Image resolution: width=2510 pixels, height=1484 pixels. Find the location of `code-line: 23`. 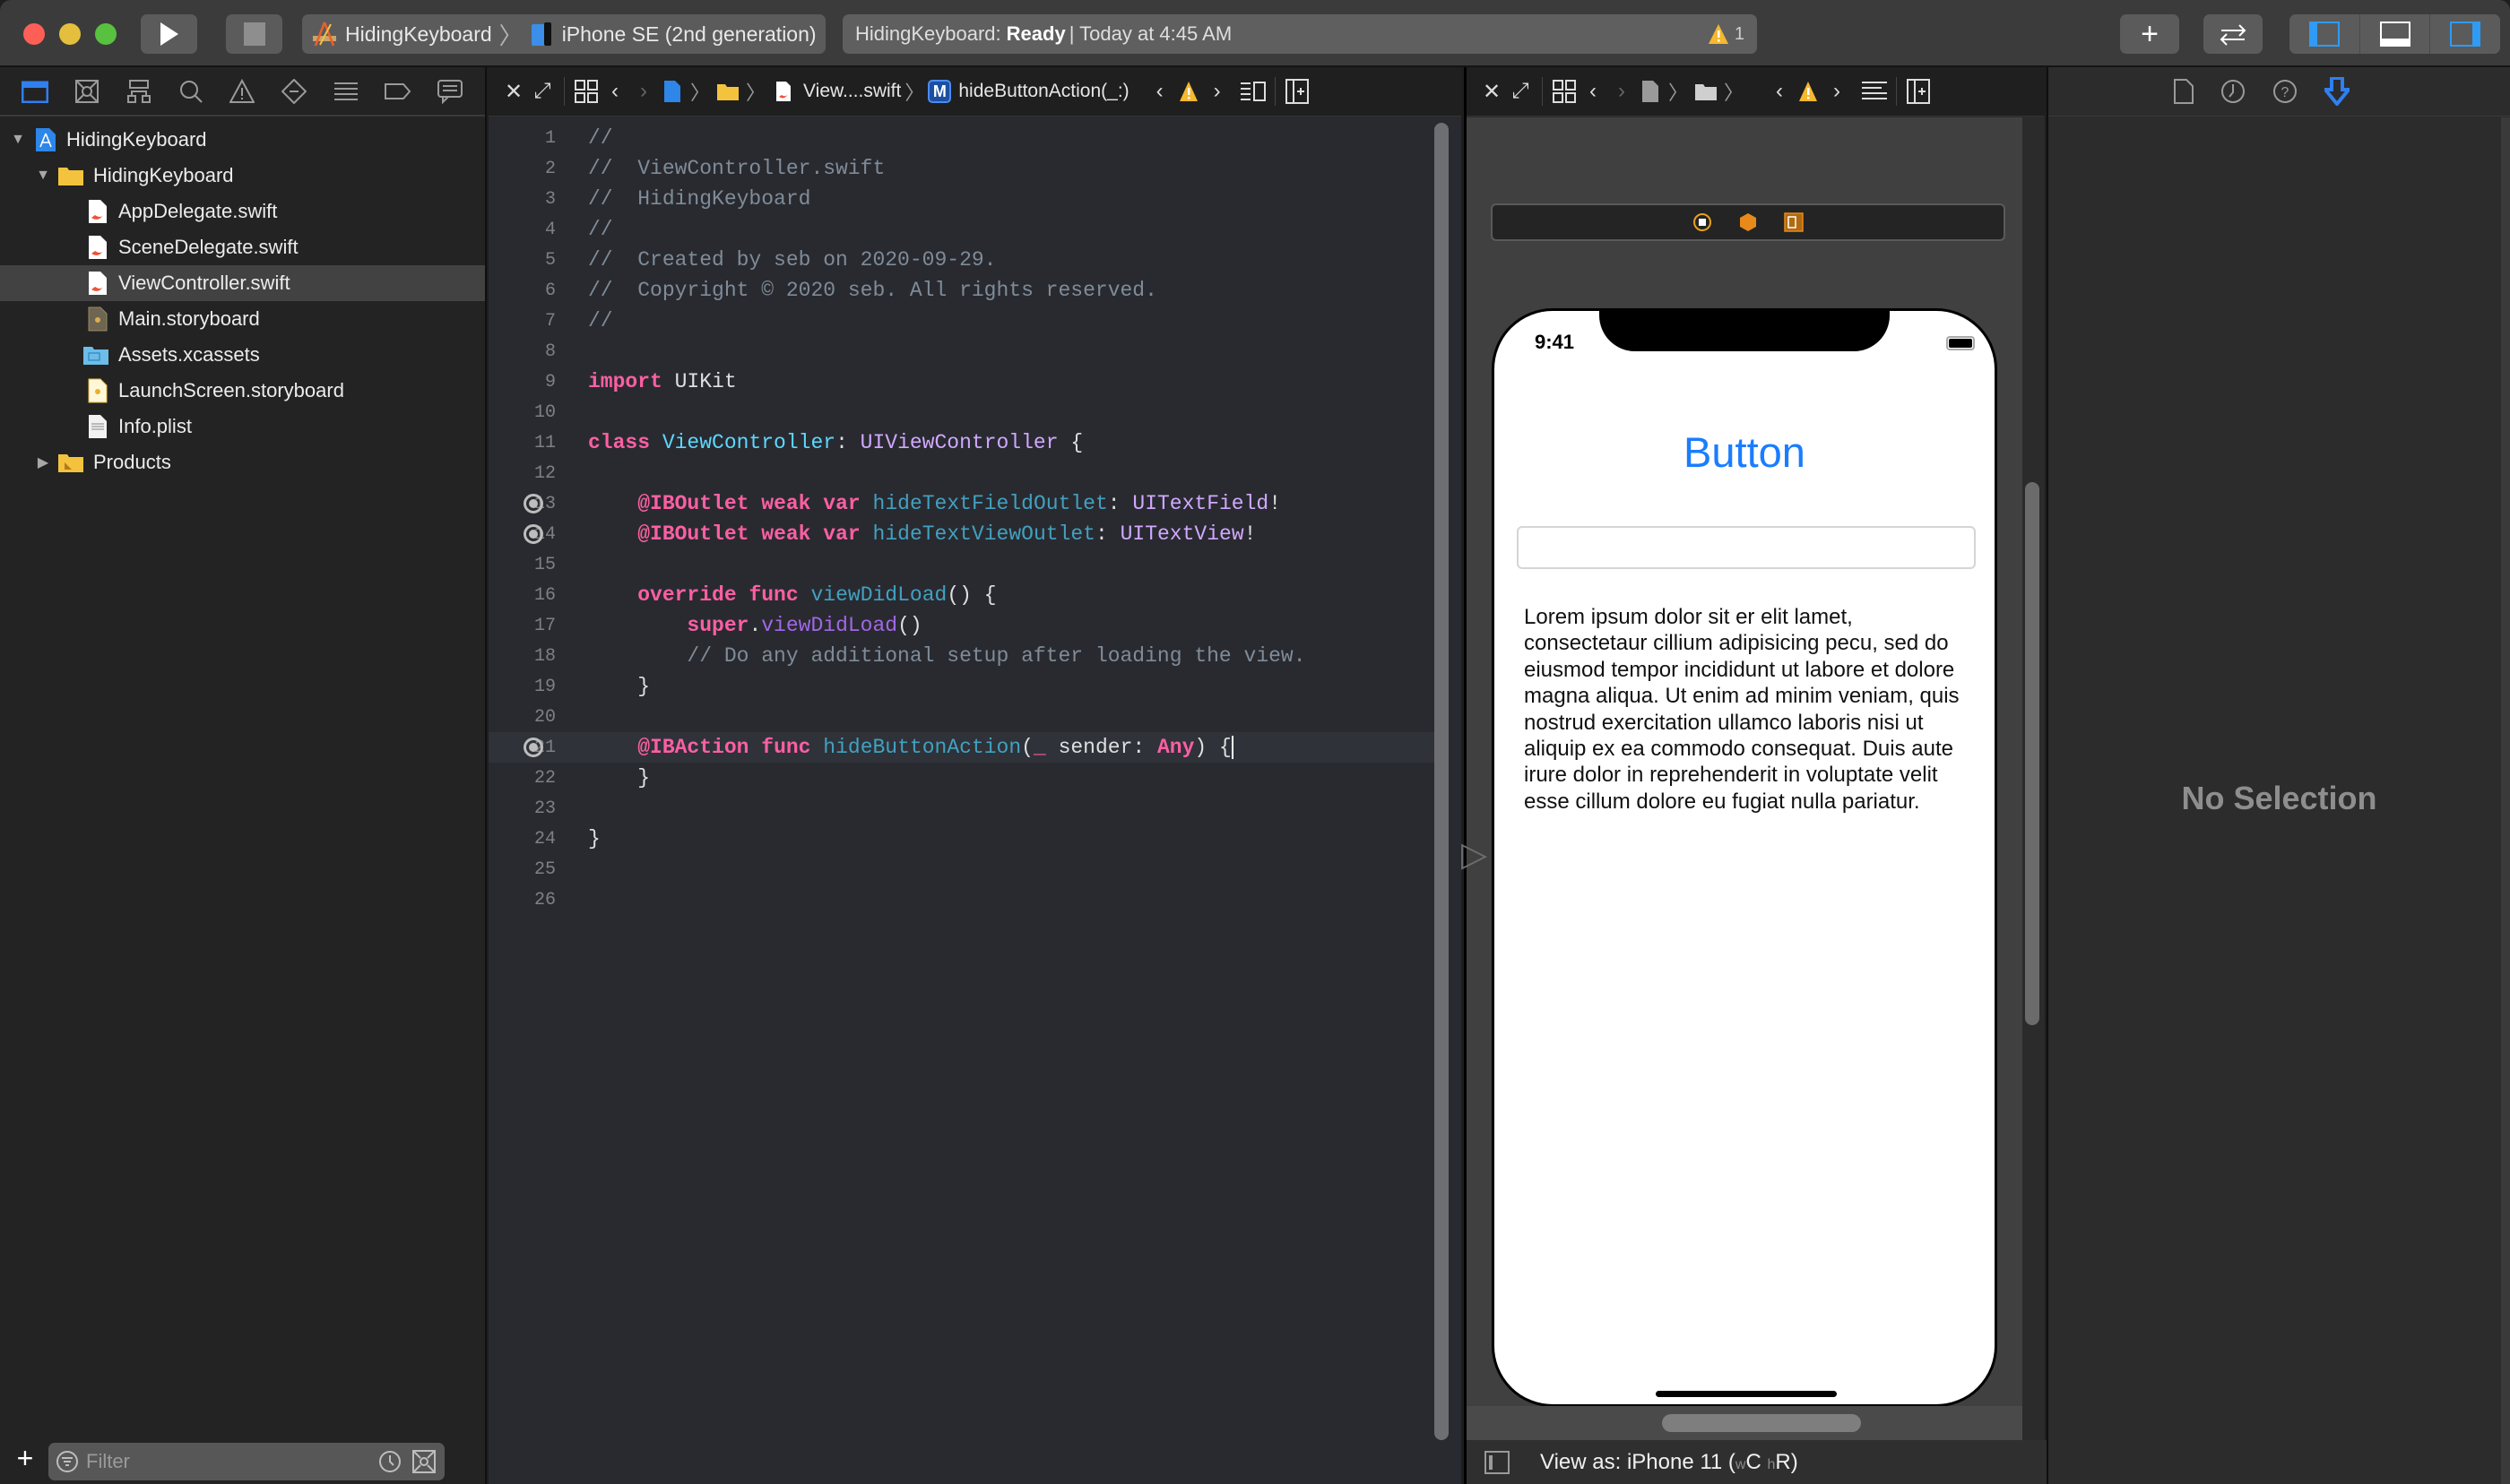

code-line: 23 is located at coordinates (961, 808).